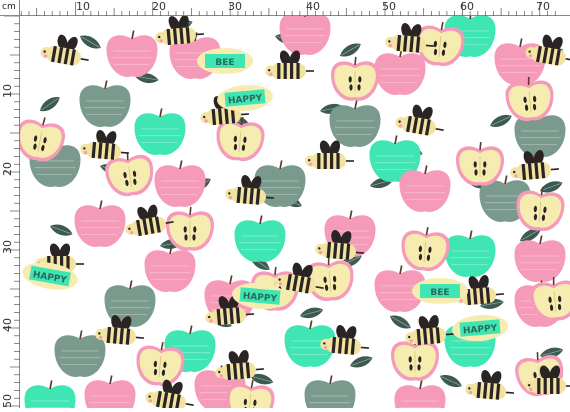  What do you see at coordinates (313, 6) in the screenshot?
I see `ruler-top-label: 40` at bounding box center [313, 6].